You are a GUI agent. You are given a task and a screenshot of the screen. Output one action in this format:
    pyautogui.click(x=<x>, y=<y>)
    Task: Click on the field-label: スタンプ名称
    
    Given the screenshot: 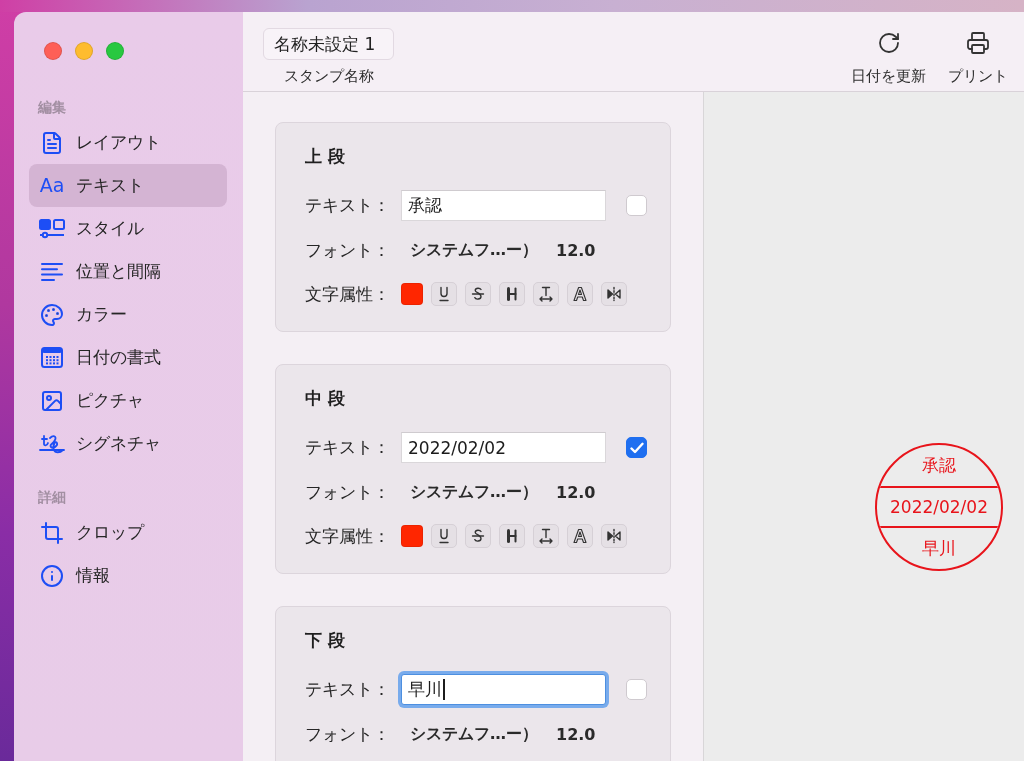 What is the action you would take?
    pyautogui.click(x=328, y=76)
    